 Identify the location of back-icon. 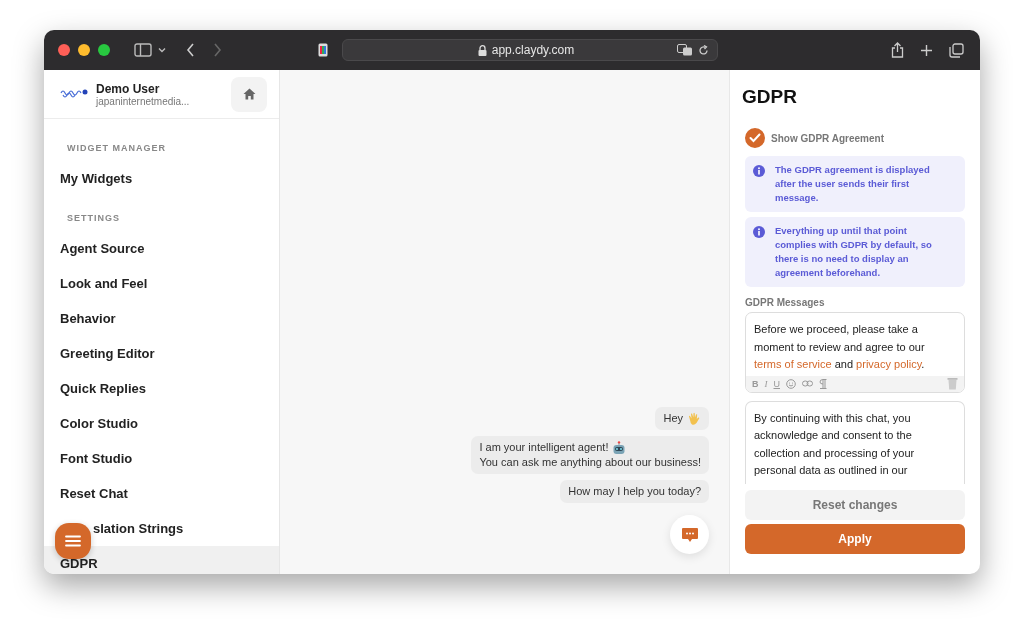
(190, 50).